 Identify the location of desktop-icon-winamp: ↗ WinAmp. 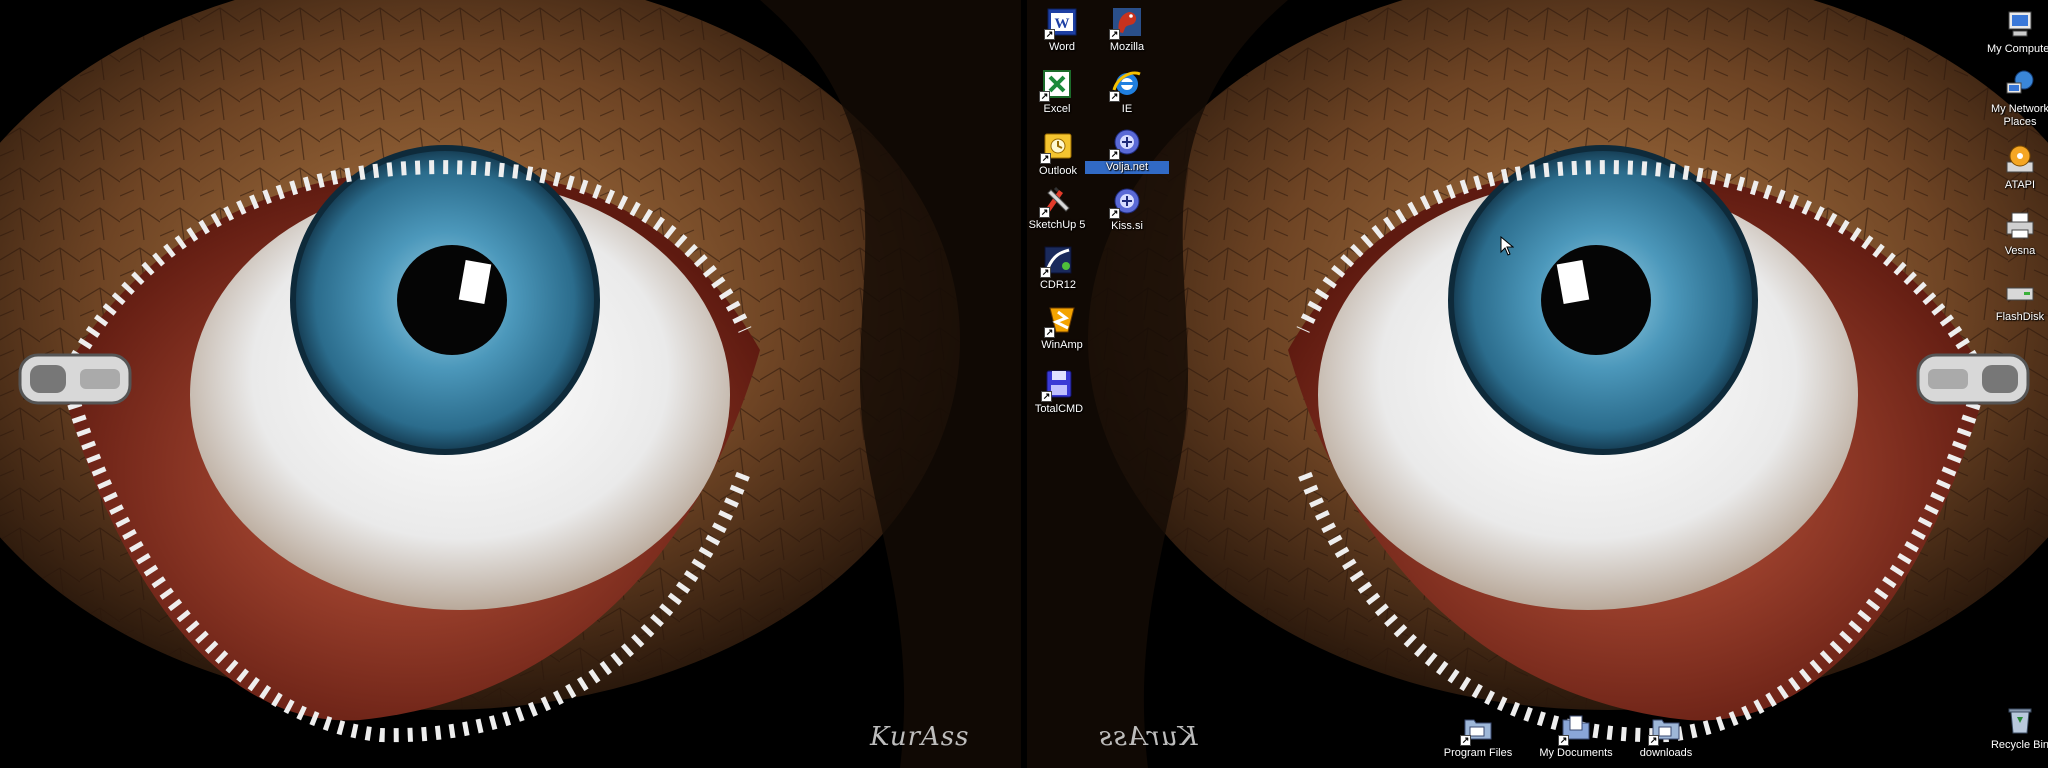
(1062, 328).